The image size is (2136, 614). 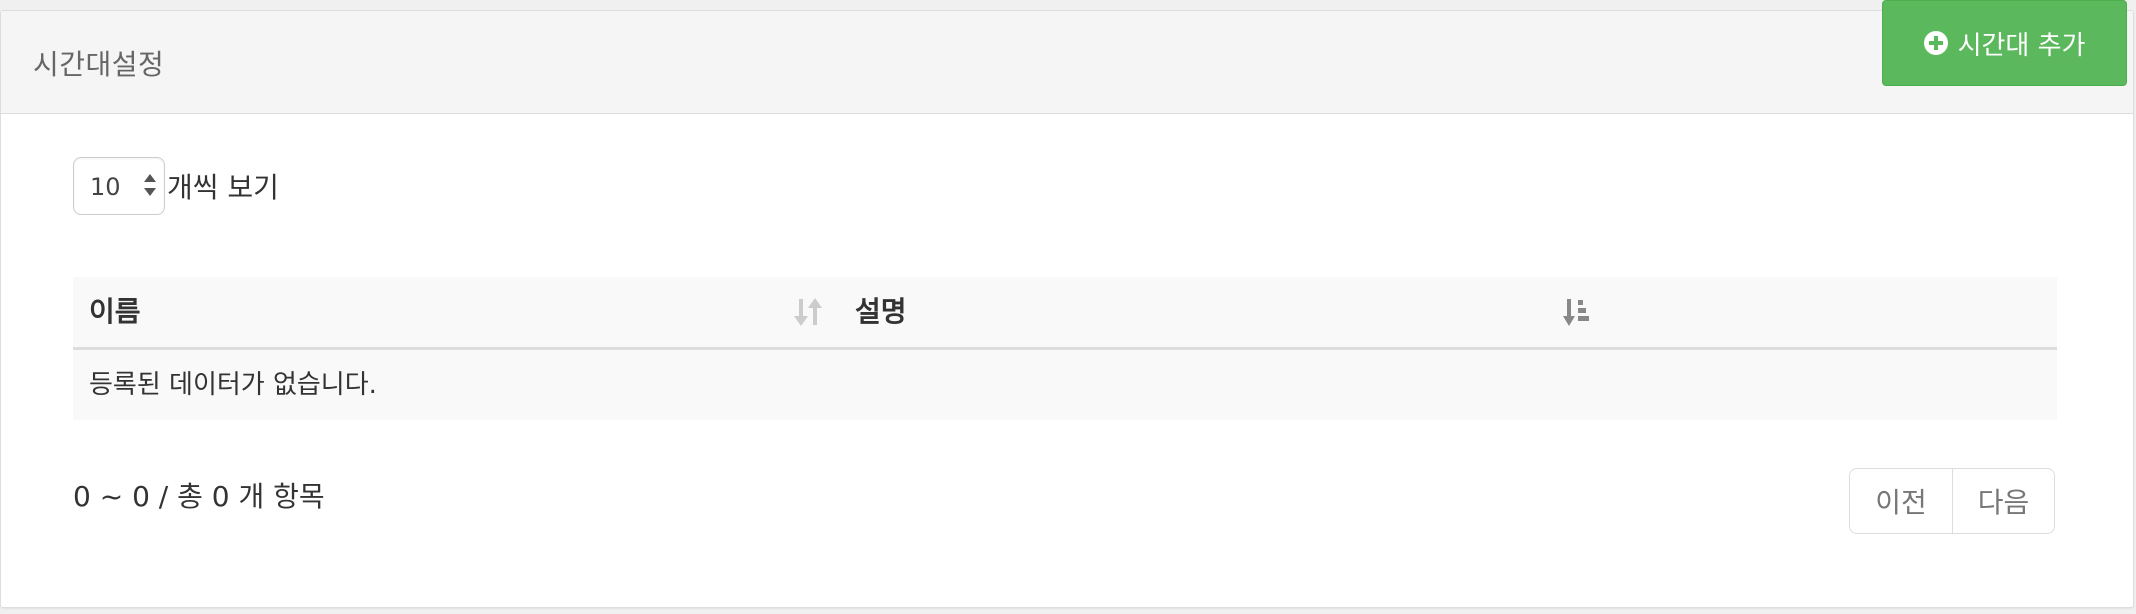 I want to click on sort-amount-asc-icon, so click(x=1578, y=312).